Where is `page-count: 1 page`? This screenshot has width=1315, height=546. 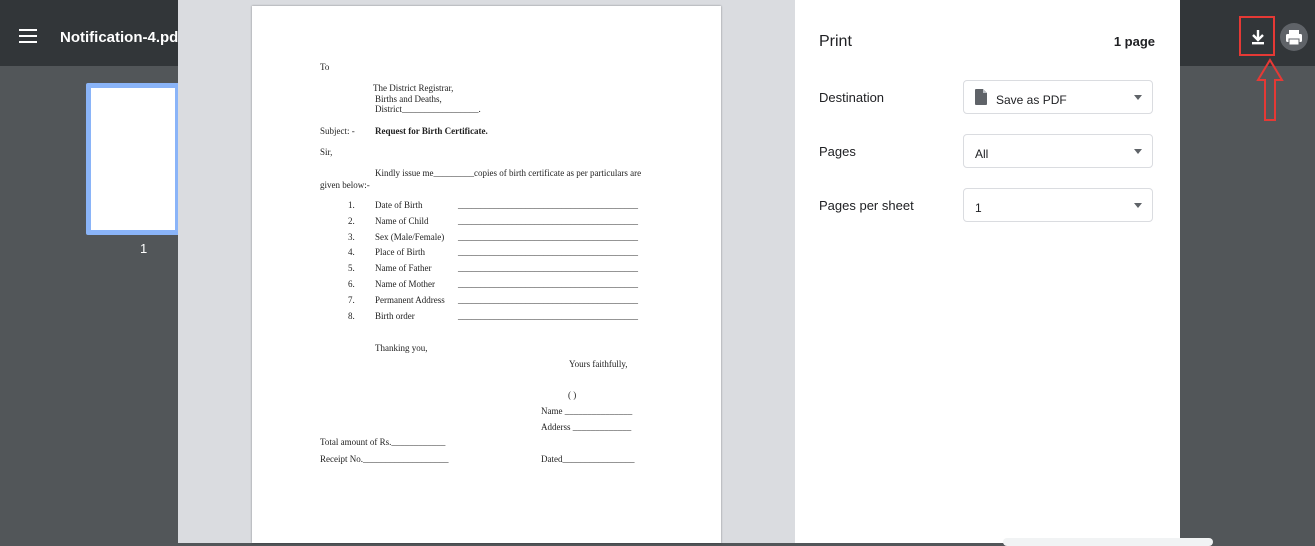
page-count: 1 page is located at coordinates (1134, 41).